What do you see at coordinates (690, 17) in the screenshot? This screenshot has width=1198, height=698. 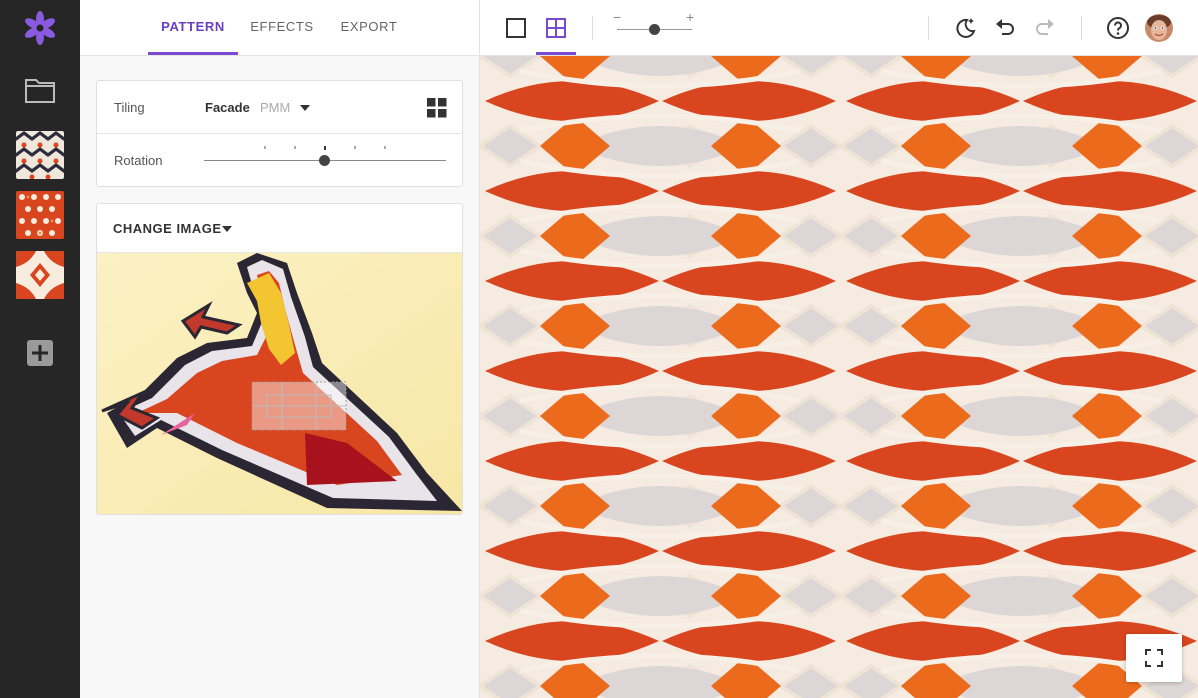 I see `zoom-in-button: +` at bounding box center [690, 17].